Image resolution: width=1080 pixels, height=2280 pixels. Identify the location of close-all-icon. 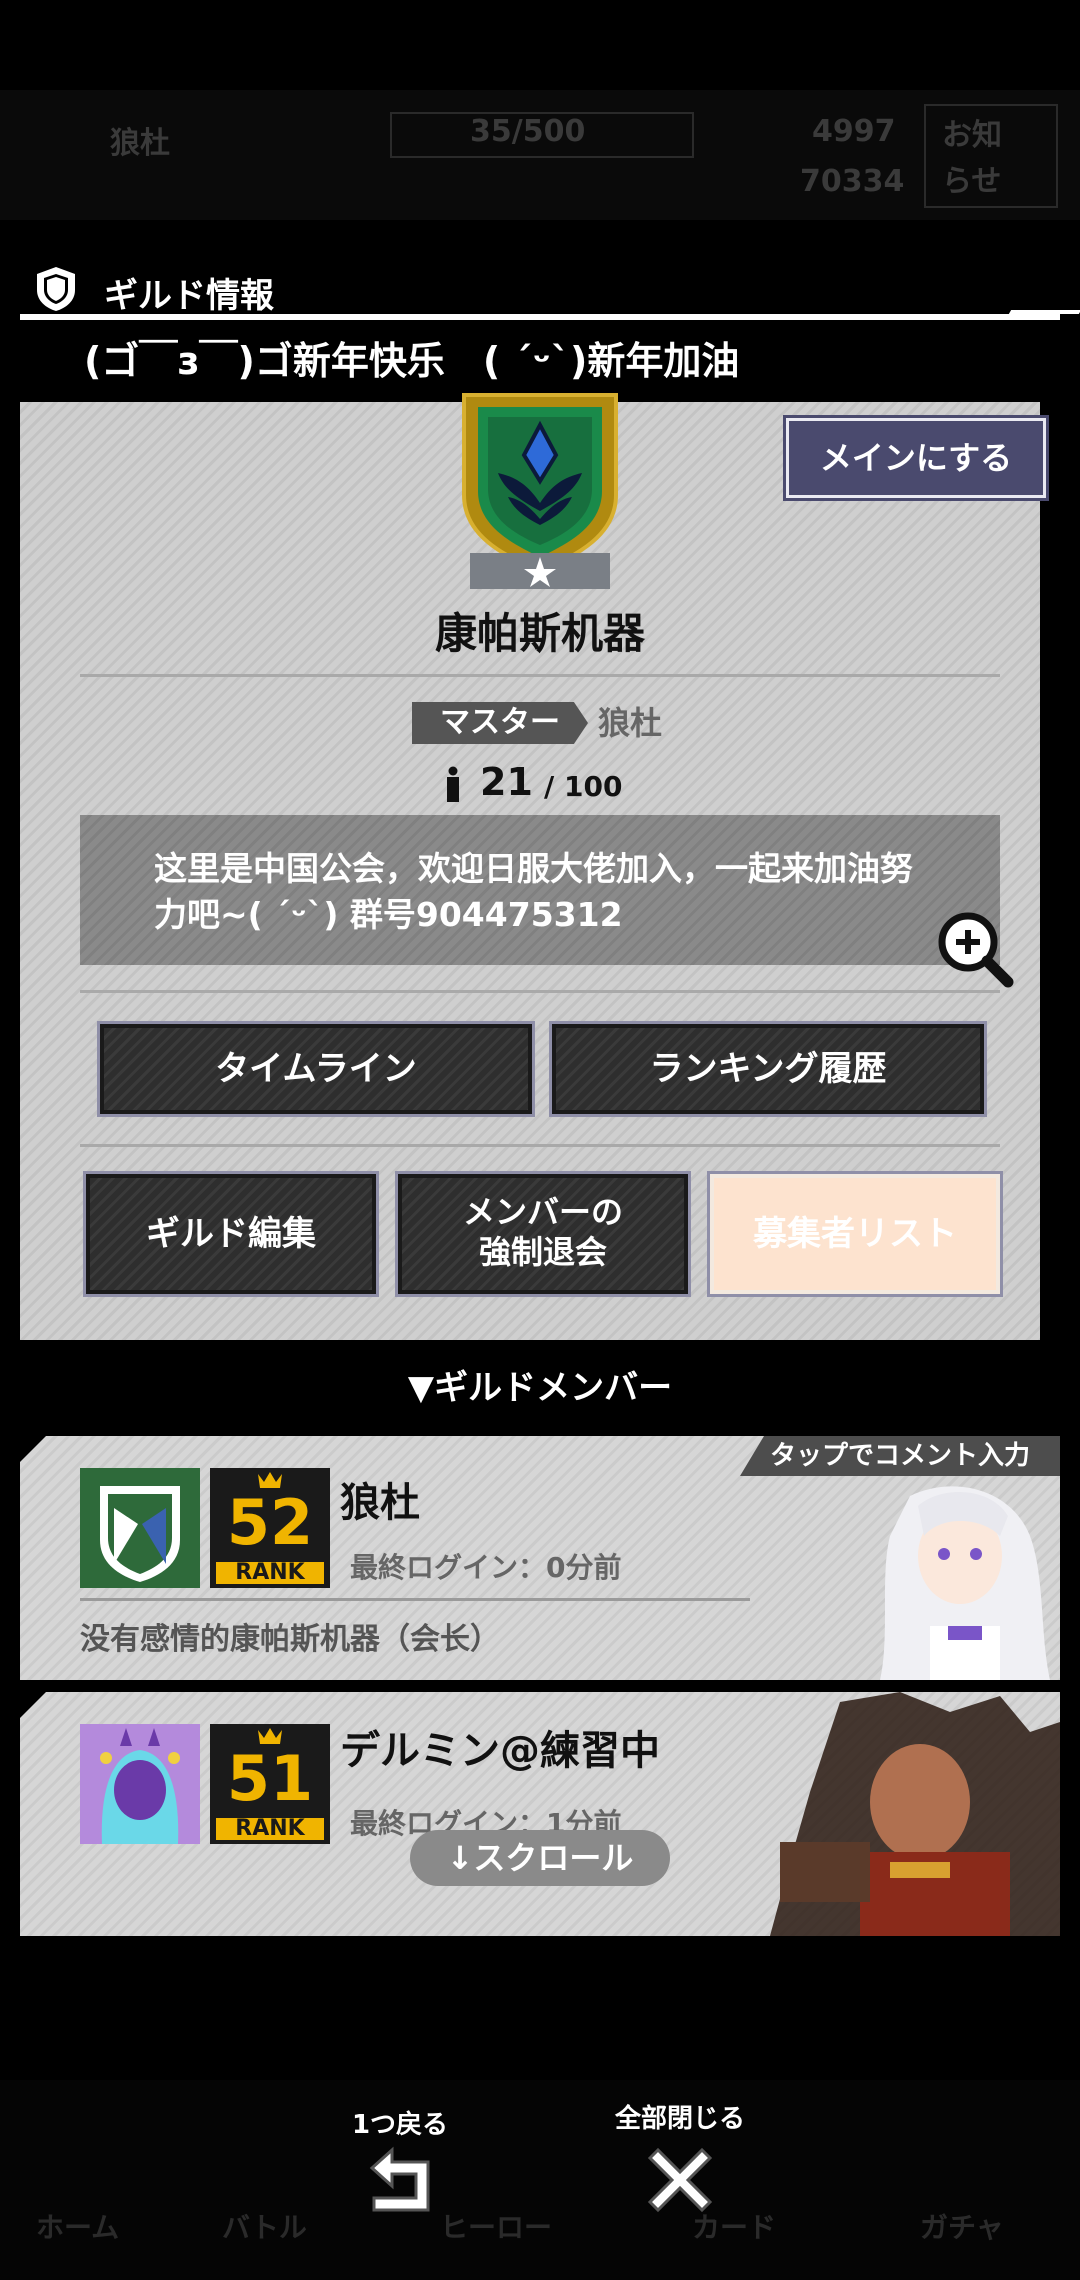
(680, 2180).